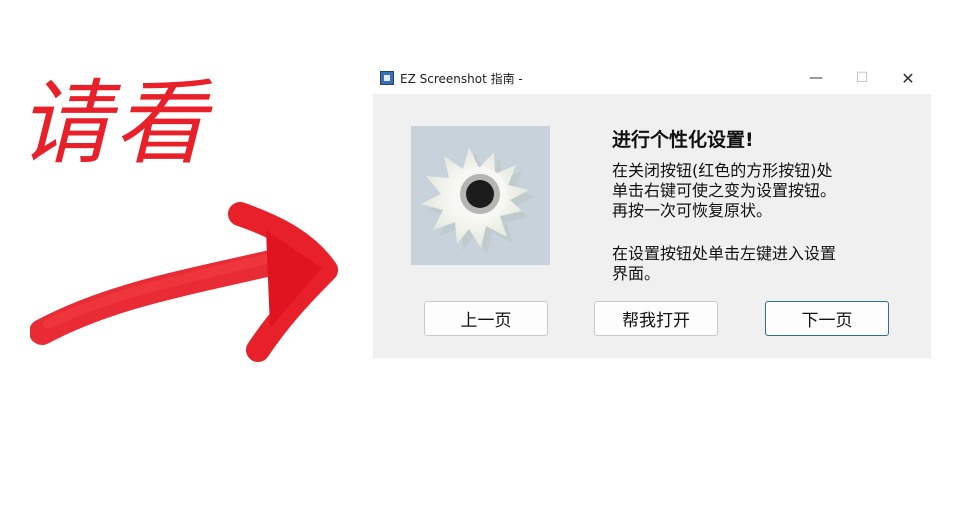 This screenshot has width=966, height=530. What do you see at coordinates (486, 318) in the screenshot?
I see `prev-page-button: 上一页` at bounding box center [486, 318].